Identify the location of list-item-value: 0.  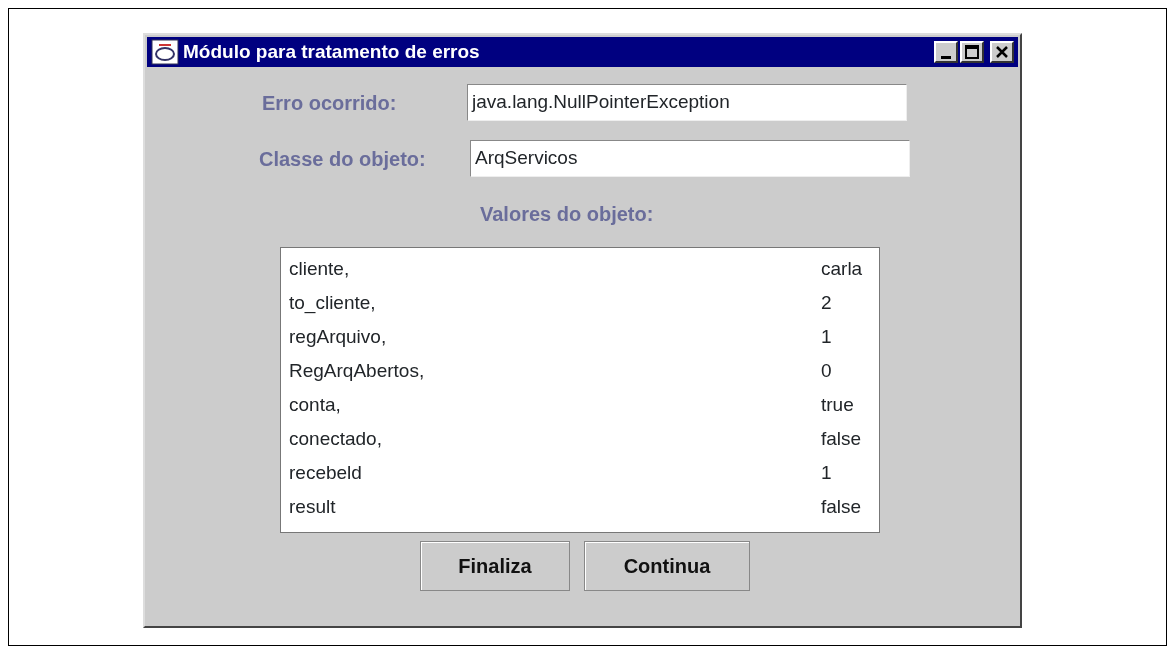
(827, 370).